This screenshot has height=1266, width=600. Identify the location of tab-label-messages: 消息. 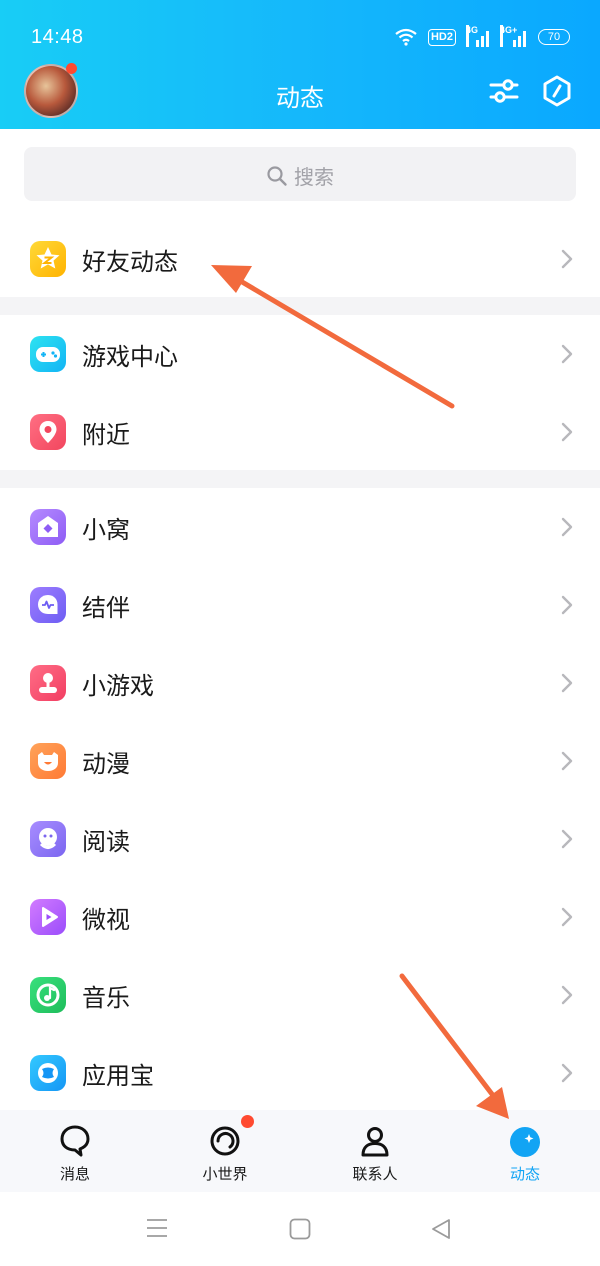
(74, 1174).